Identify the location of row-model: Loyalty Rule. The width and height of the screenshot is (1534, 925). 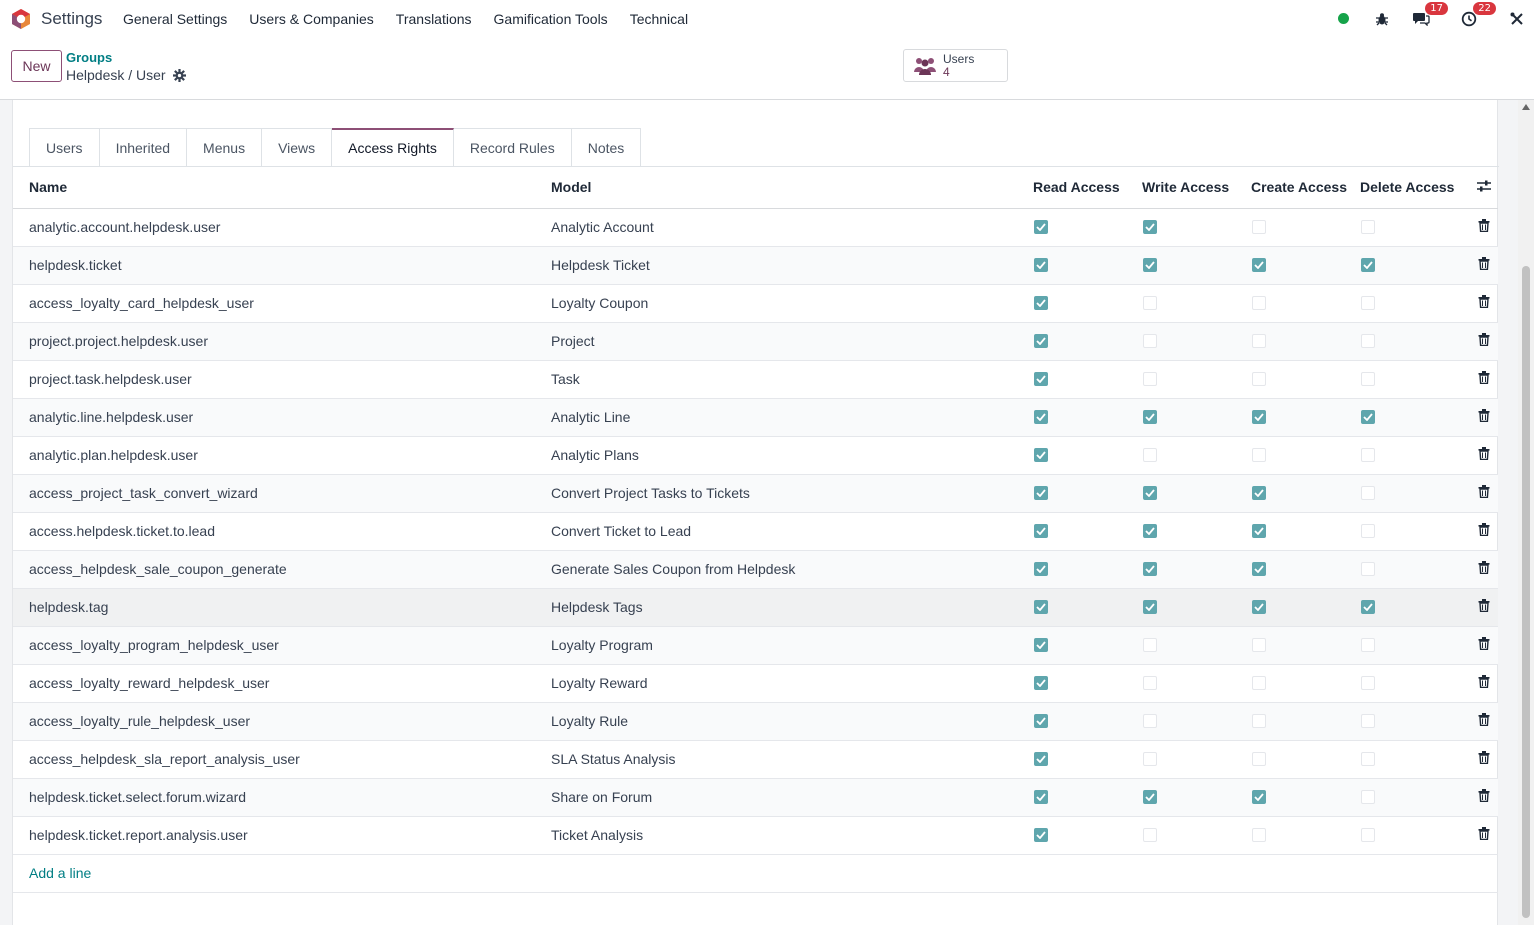
(792, 721).